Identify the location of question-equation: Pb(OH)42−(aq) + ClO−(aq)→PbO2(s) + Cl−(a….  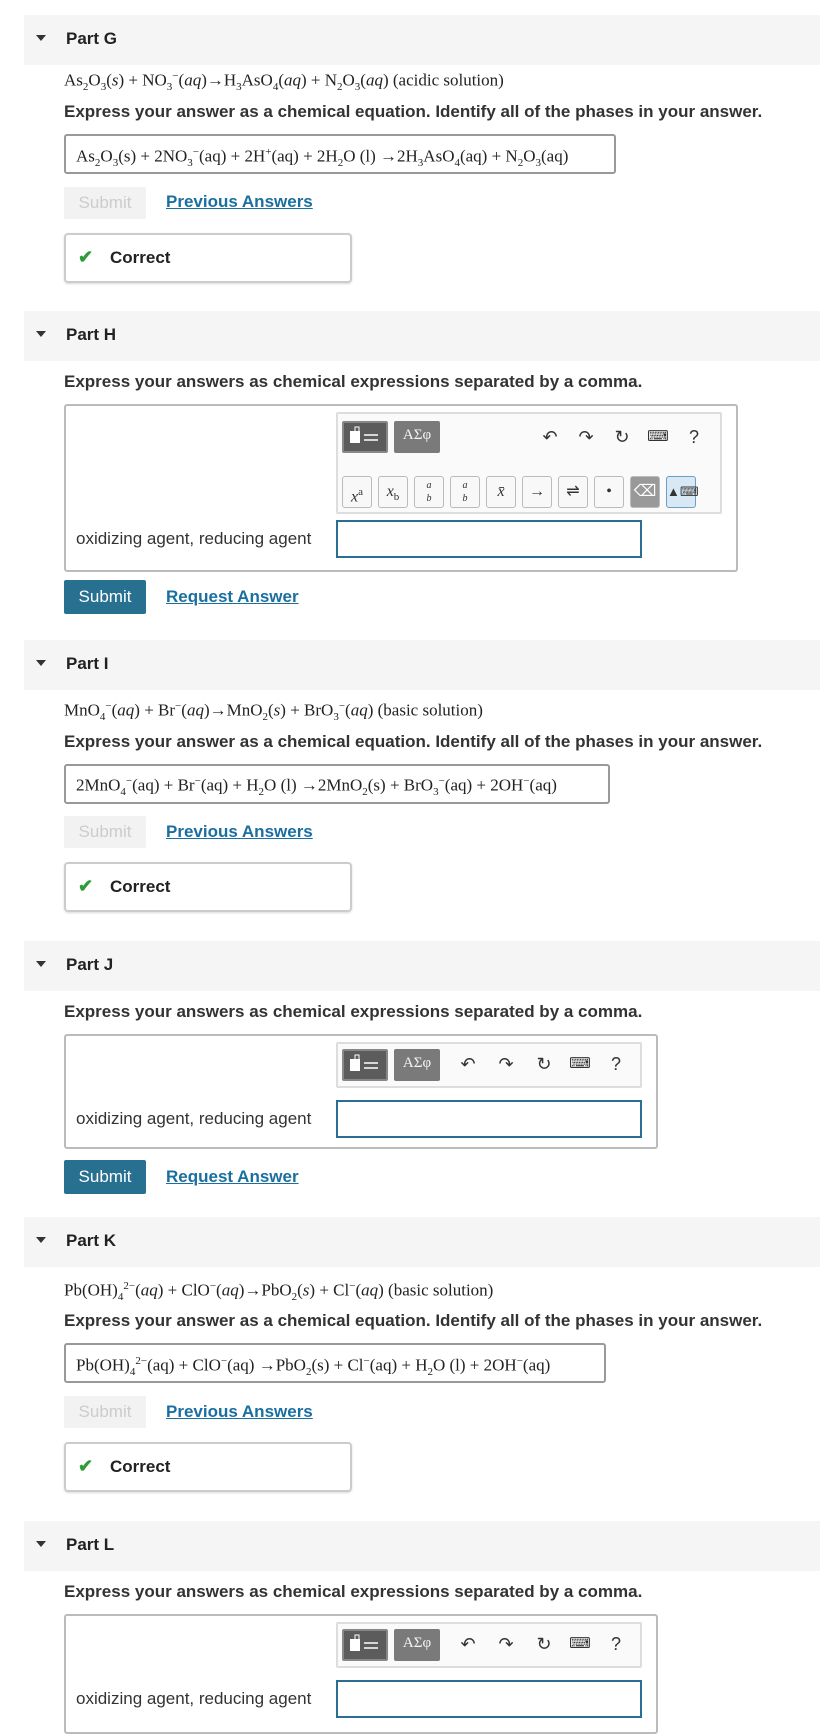
(279, 1292).